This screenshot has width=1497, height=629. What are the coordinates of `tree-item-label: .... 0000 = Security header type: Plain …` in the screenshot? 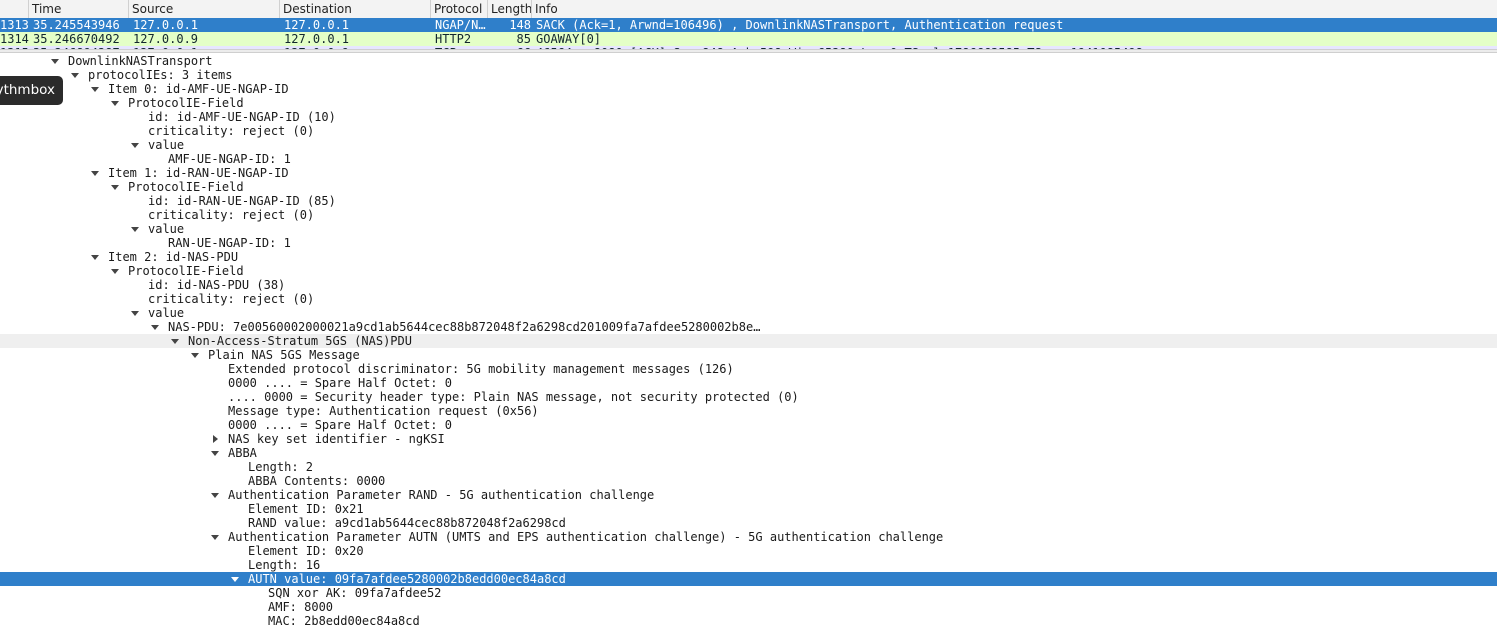 It's located at (513, 397).